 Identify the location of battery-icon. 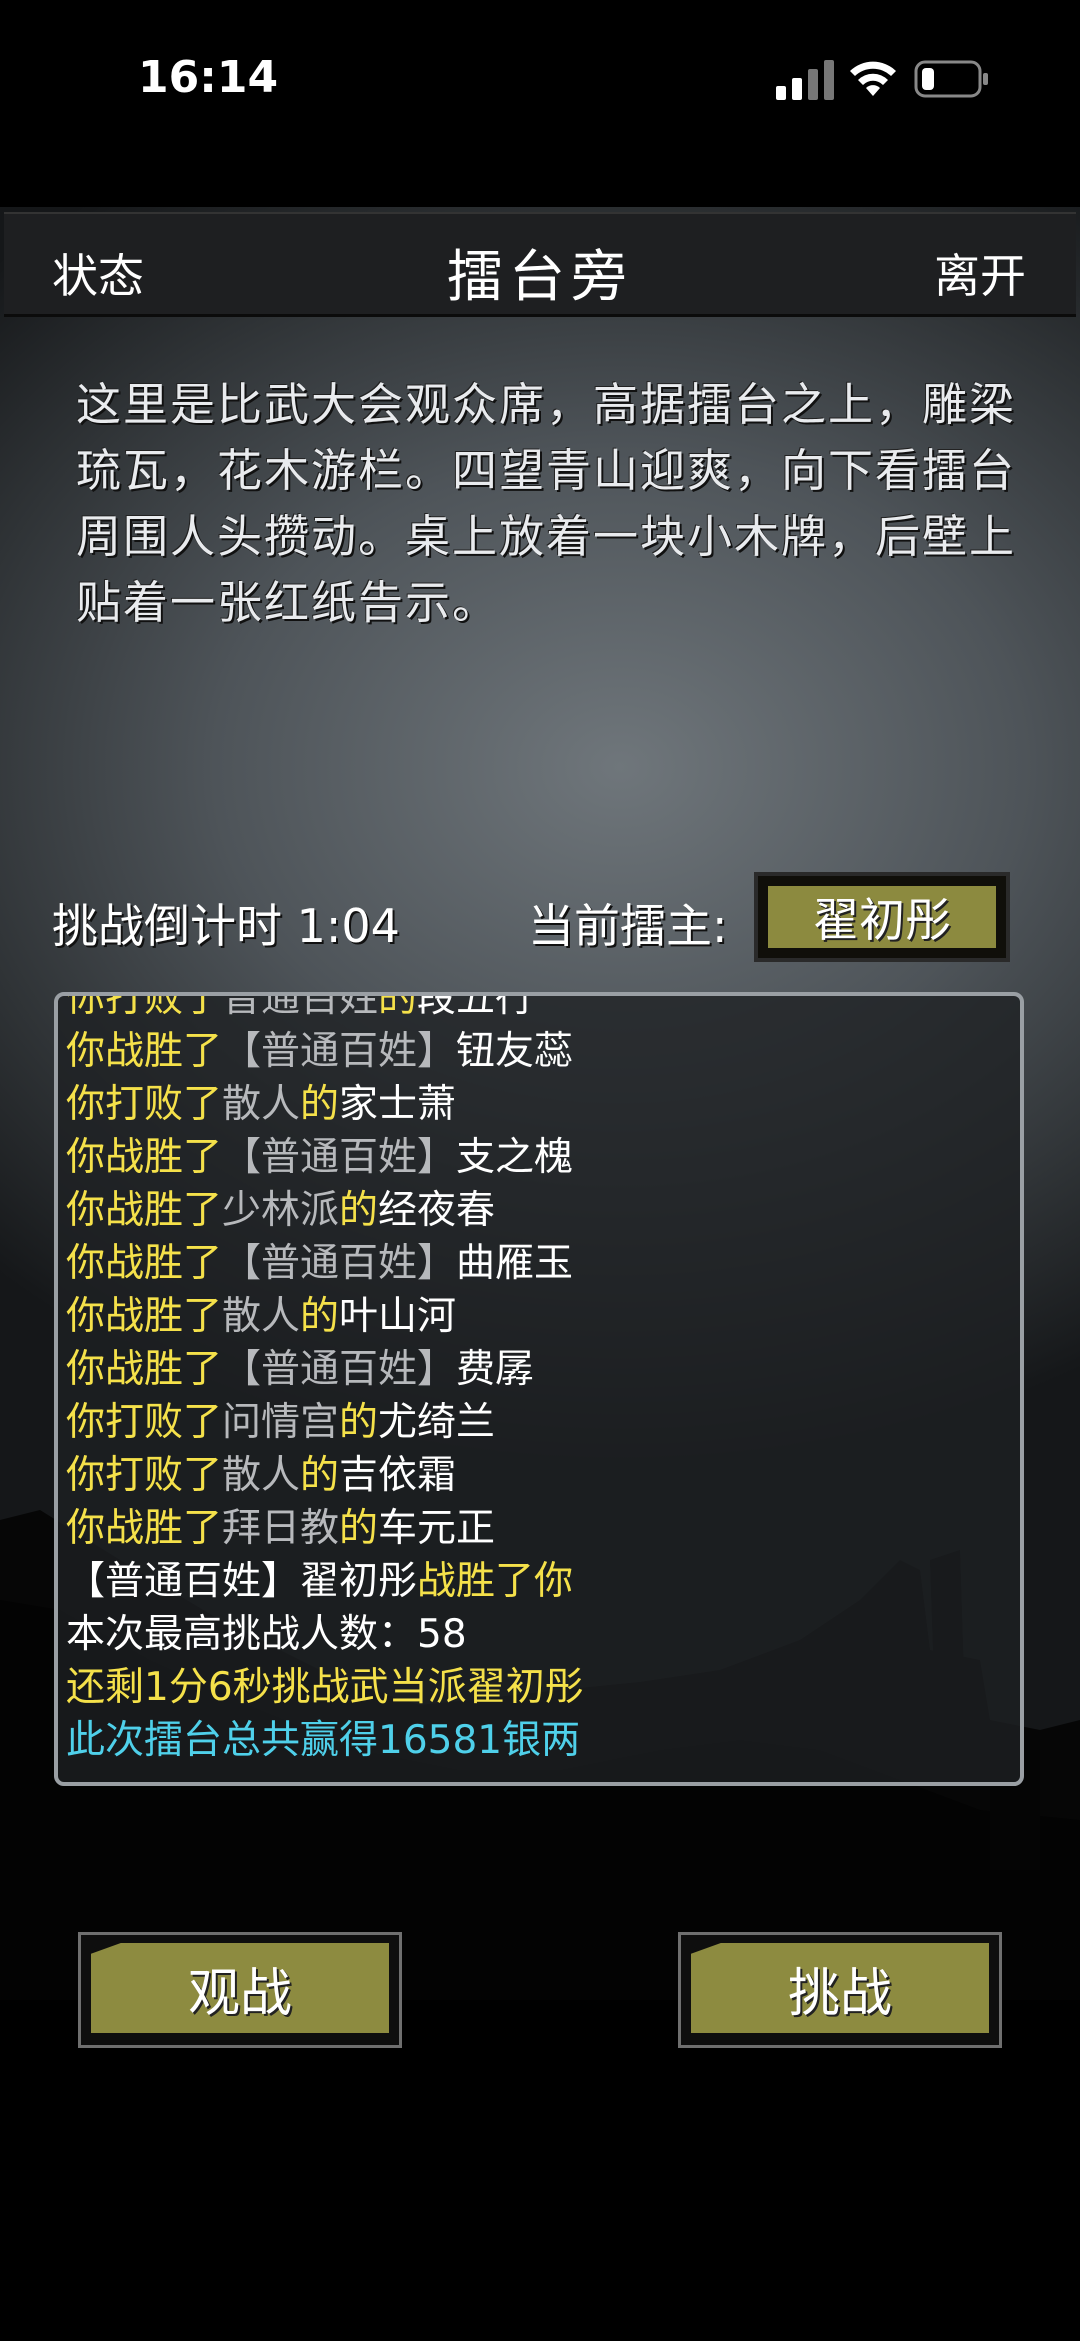
(951, 79).